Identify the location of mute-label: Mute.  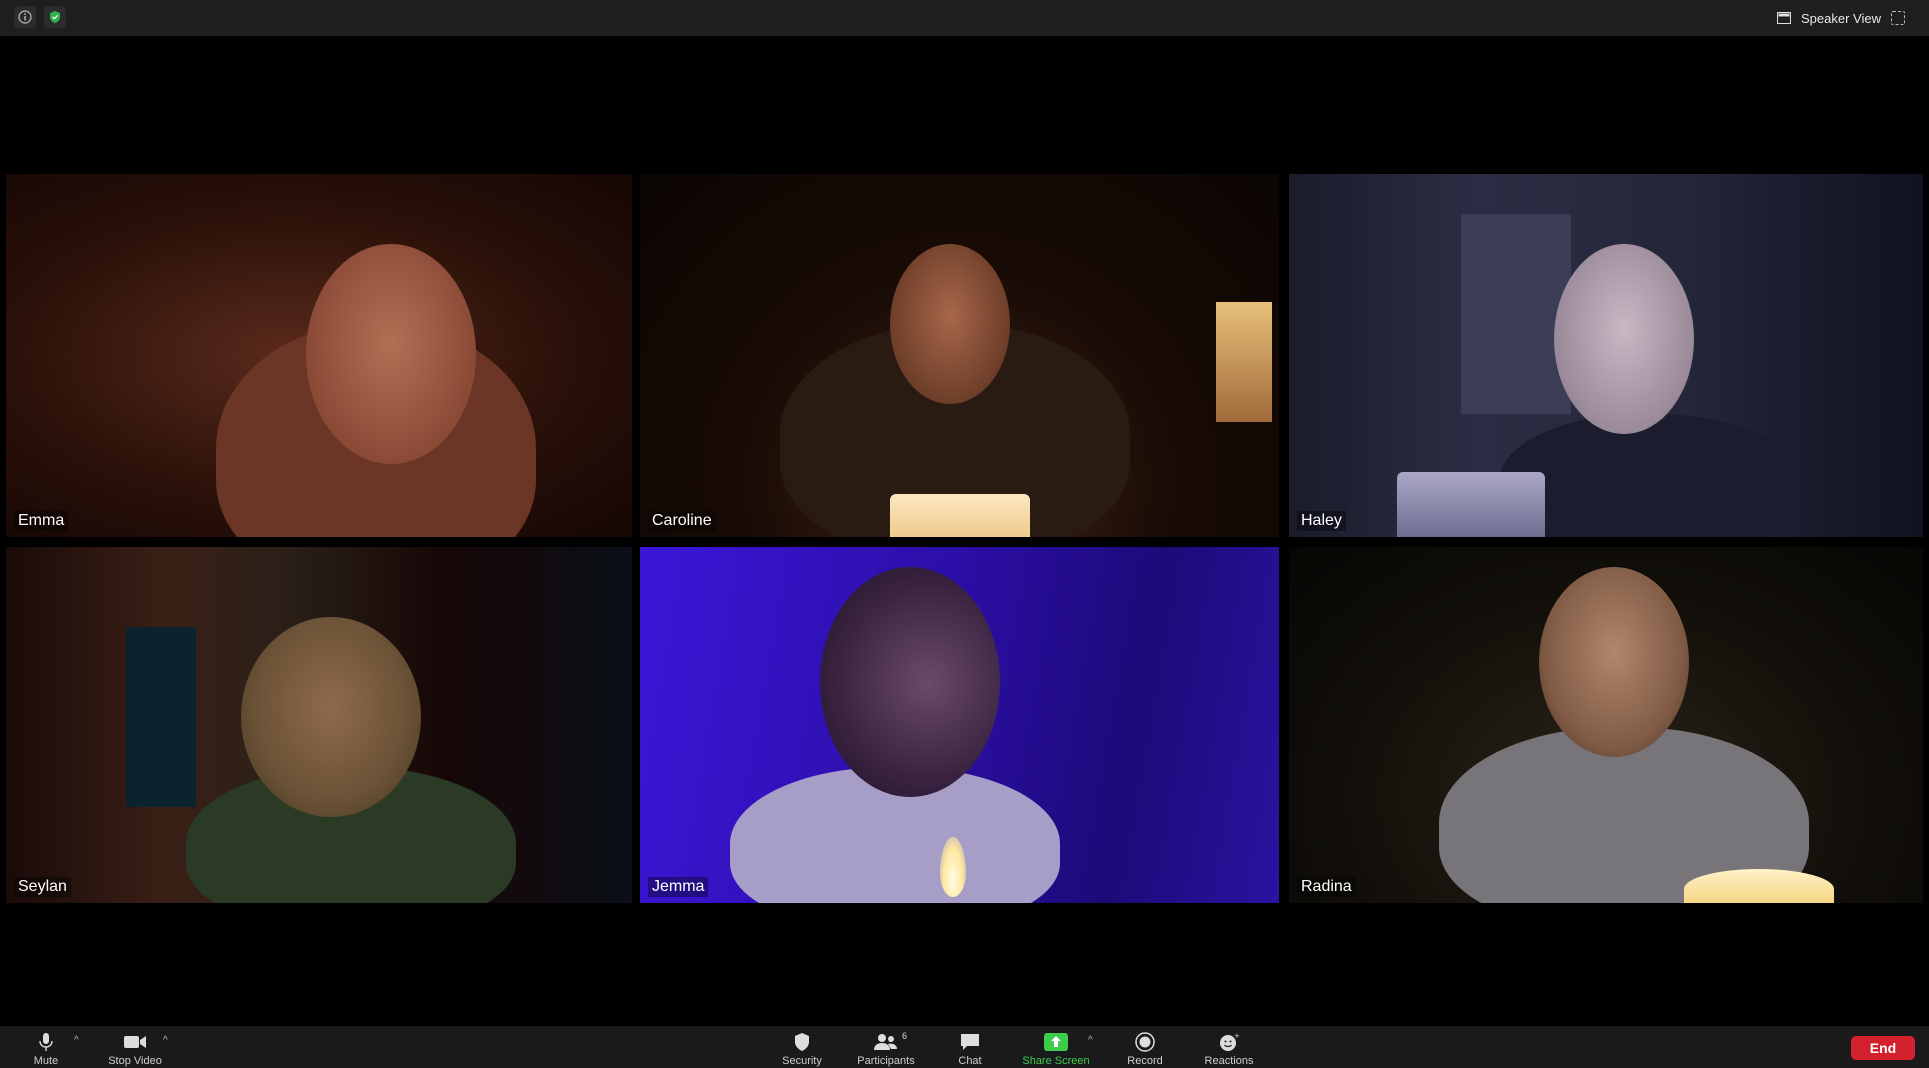
(46, 1061).